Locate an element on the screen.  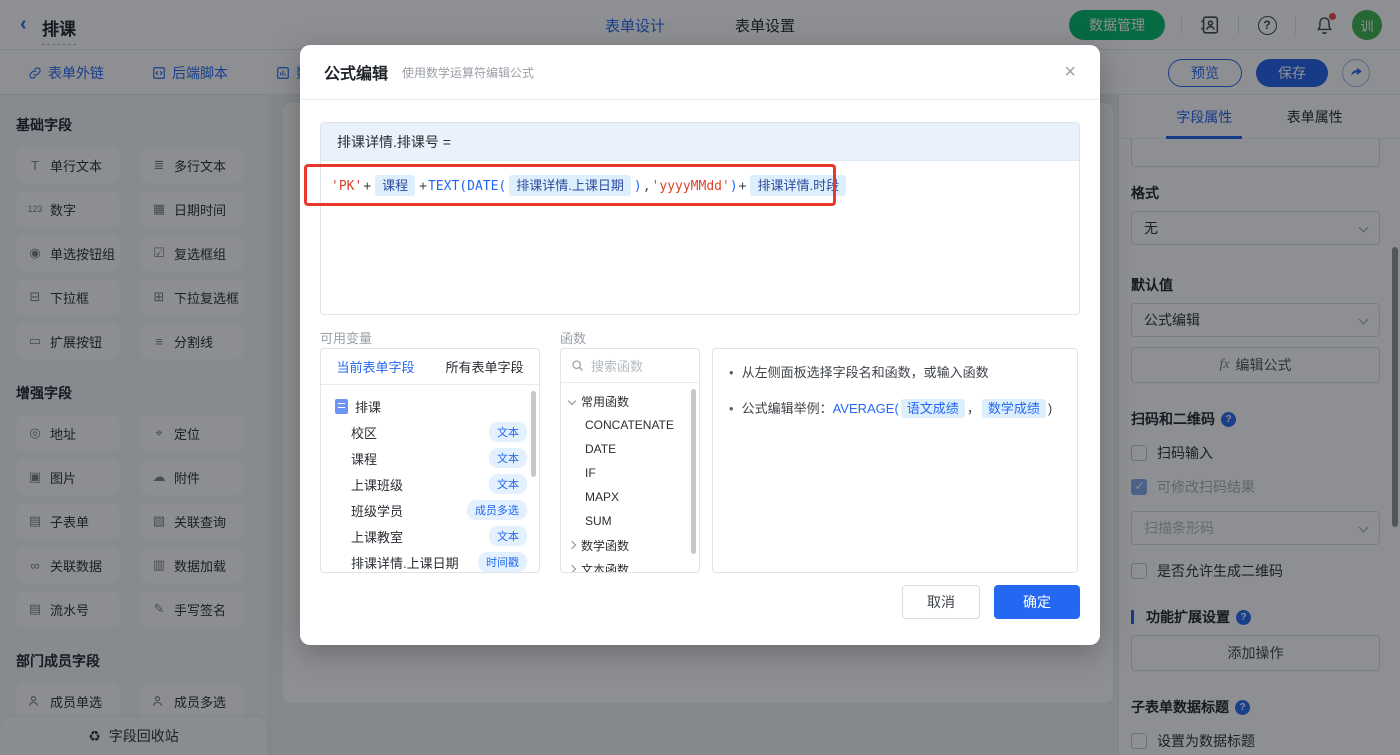
example-token: 语文成绩 is located at coordinates (932, 408).